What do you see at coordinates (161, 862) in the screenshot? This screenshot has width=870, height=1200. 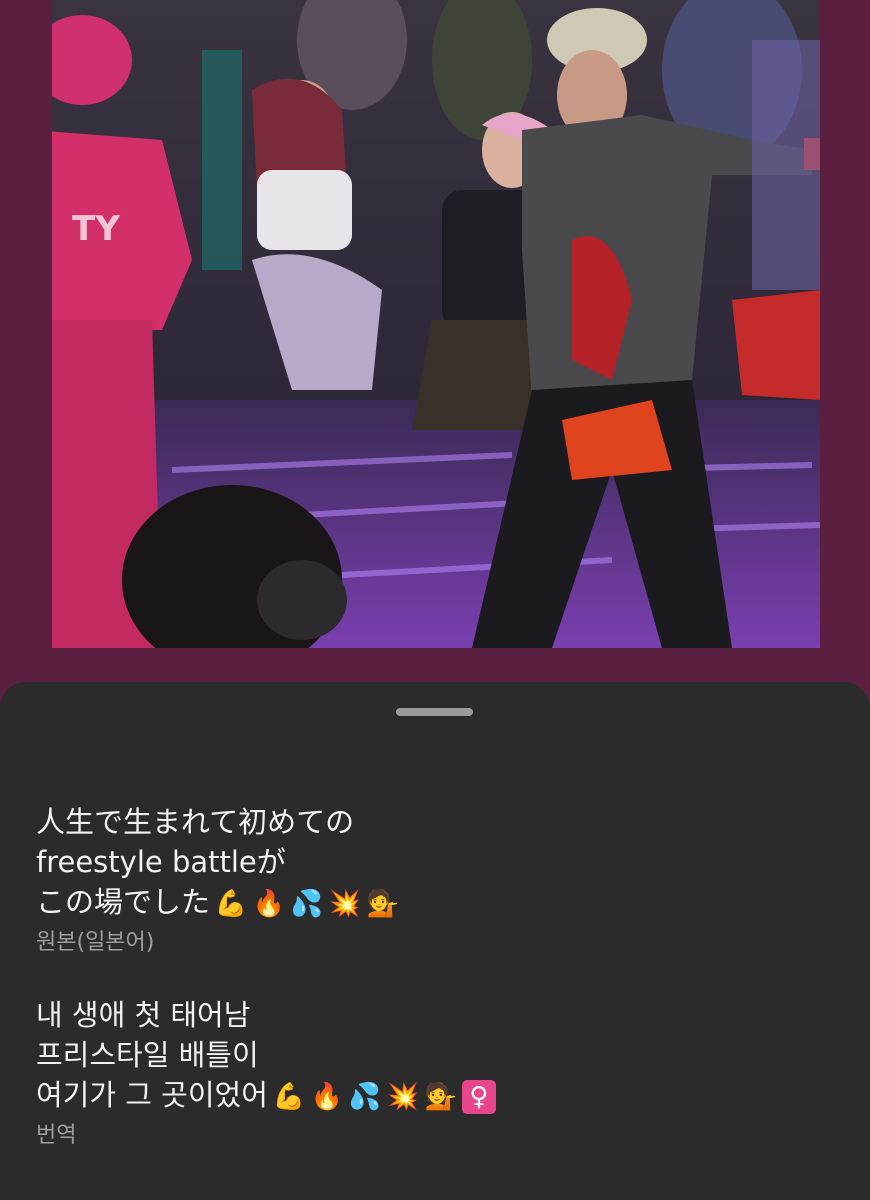 I see `original-line-2: freestyle battleが` at bounding box center [161, 862].